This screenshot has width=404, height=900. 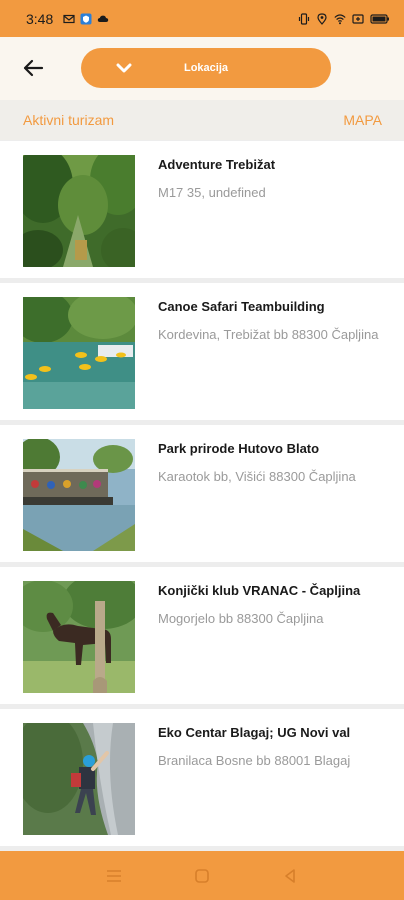 I want to click on item-title: Eko Centar Blagaj; UG Novi val, so click(x=254, y=732).